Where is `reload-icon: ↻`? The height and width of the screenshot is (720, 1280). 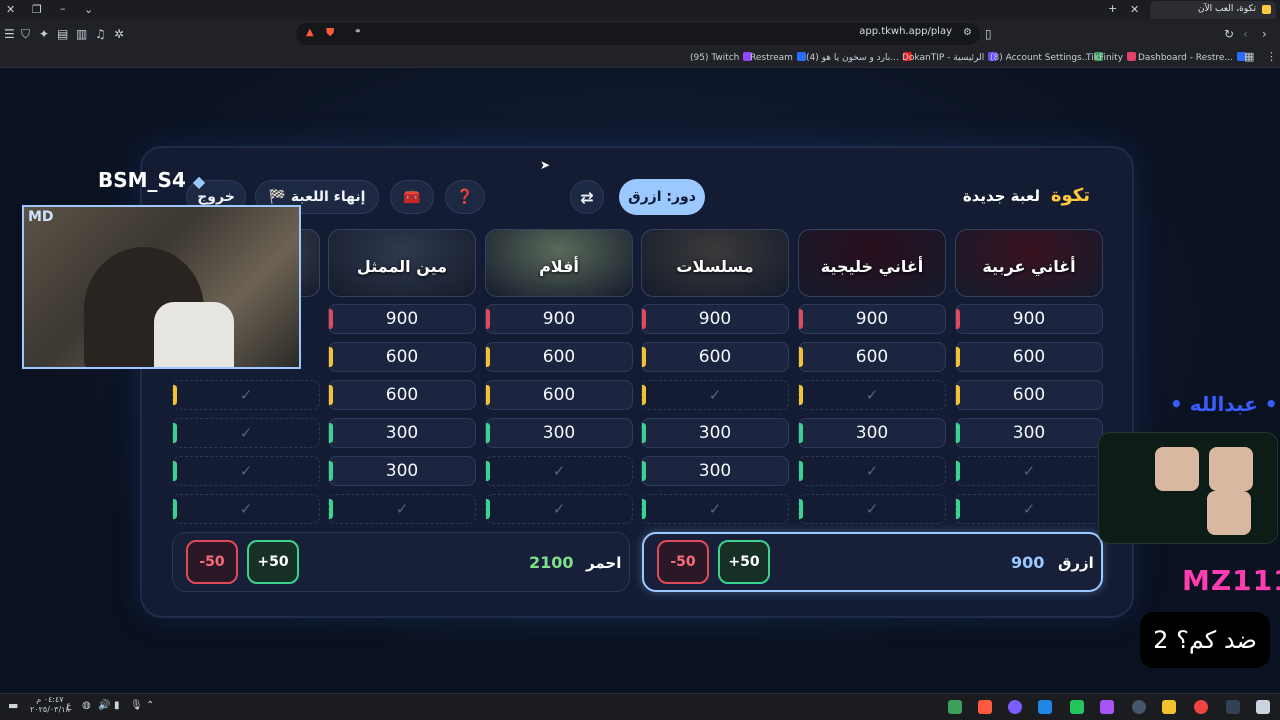
reload-icon: ↻ is located at coordinates (1229, 34).